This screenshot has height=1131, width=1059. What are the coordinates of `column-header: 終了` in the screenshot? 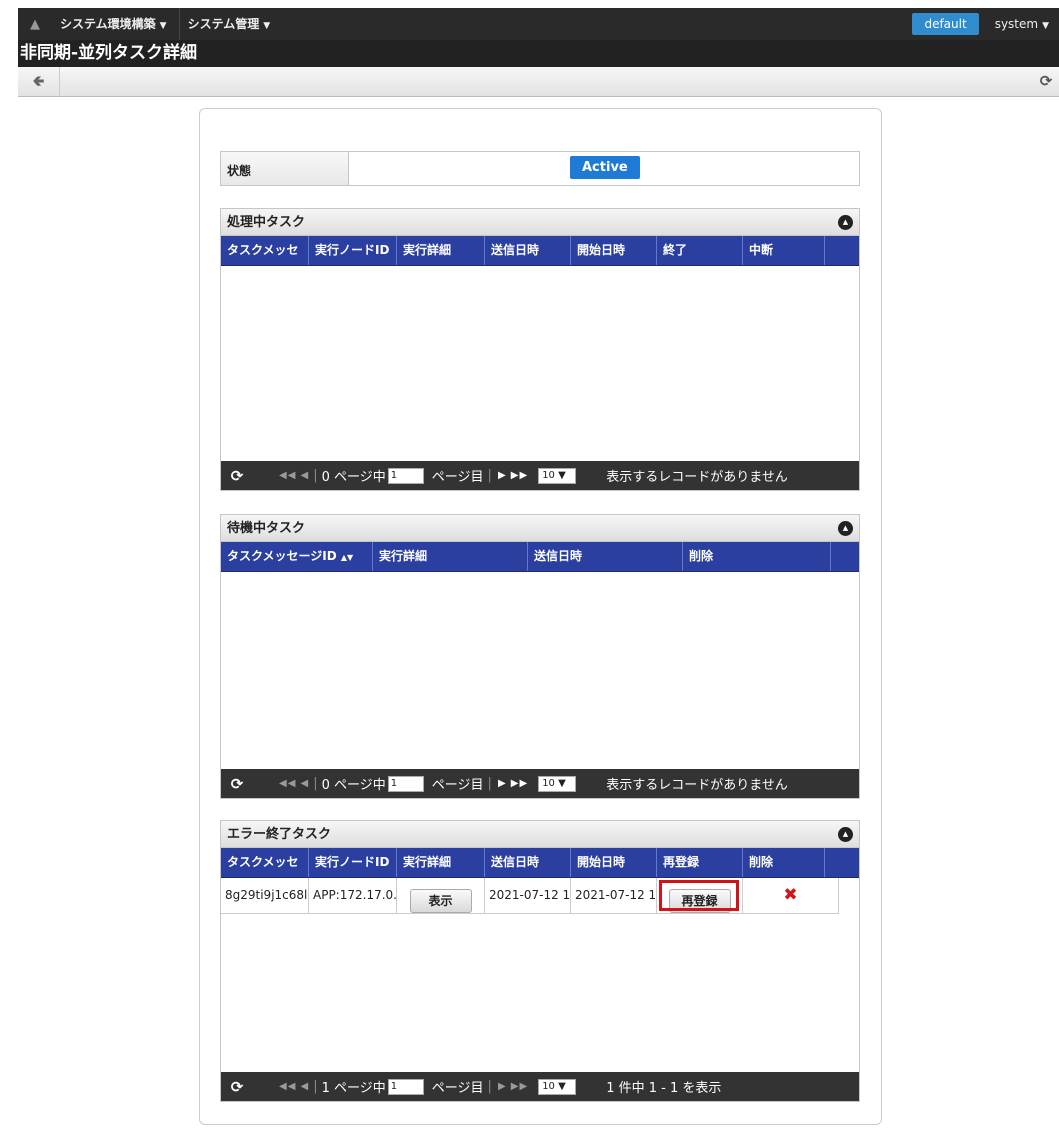 It's located at (700, 250).